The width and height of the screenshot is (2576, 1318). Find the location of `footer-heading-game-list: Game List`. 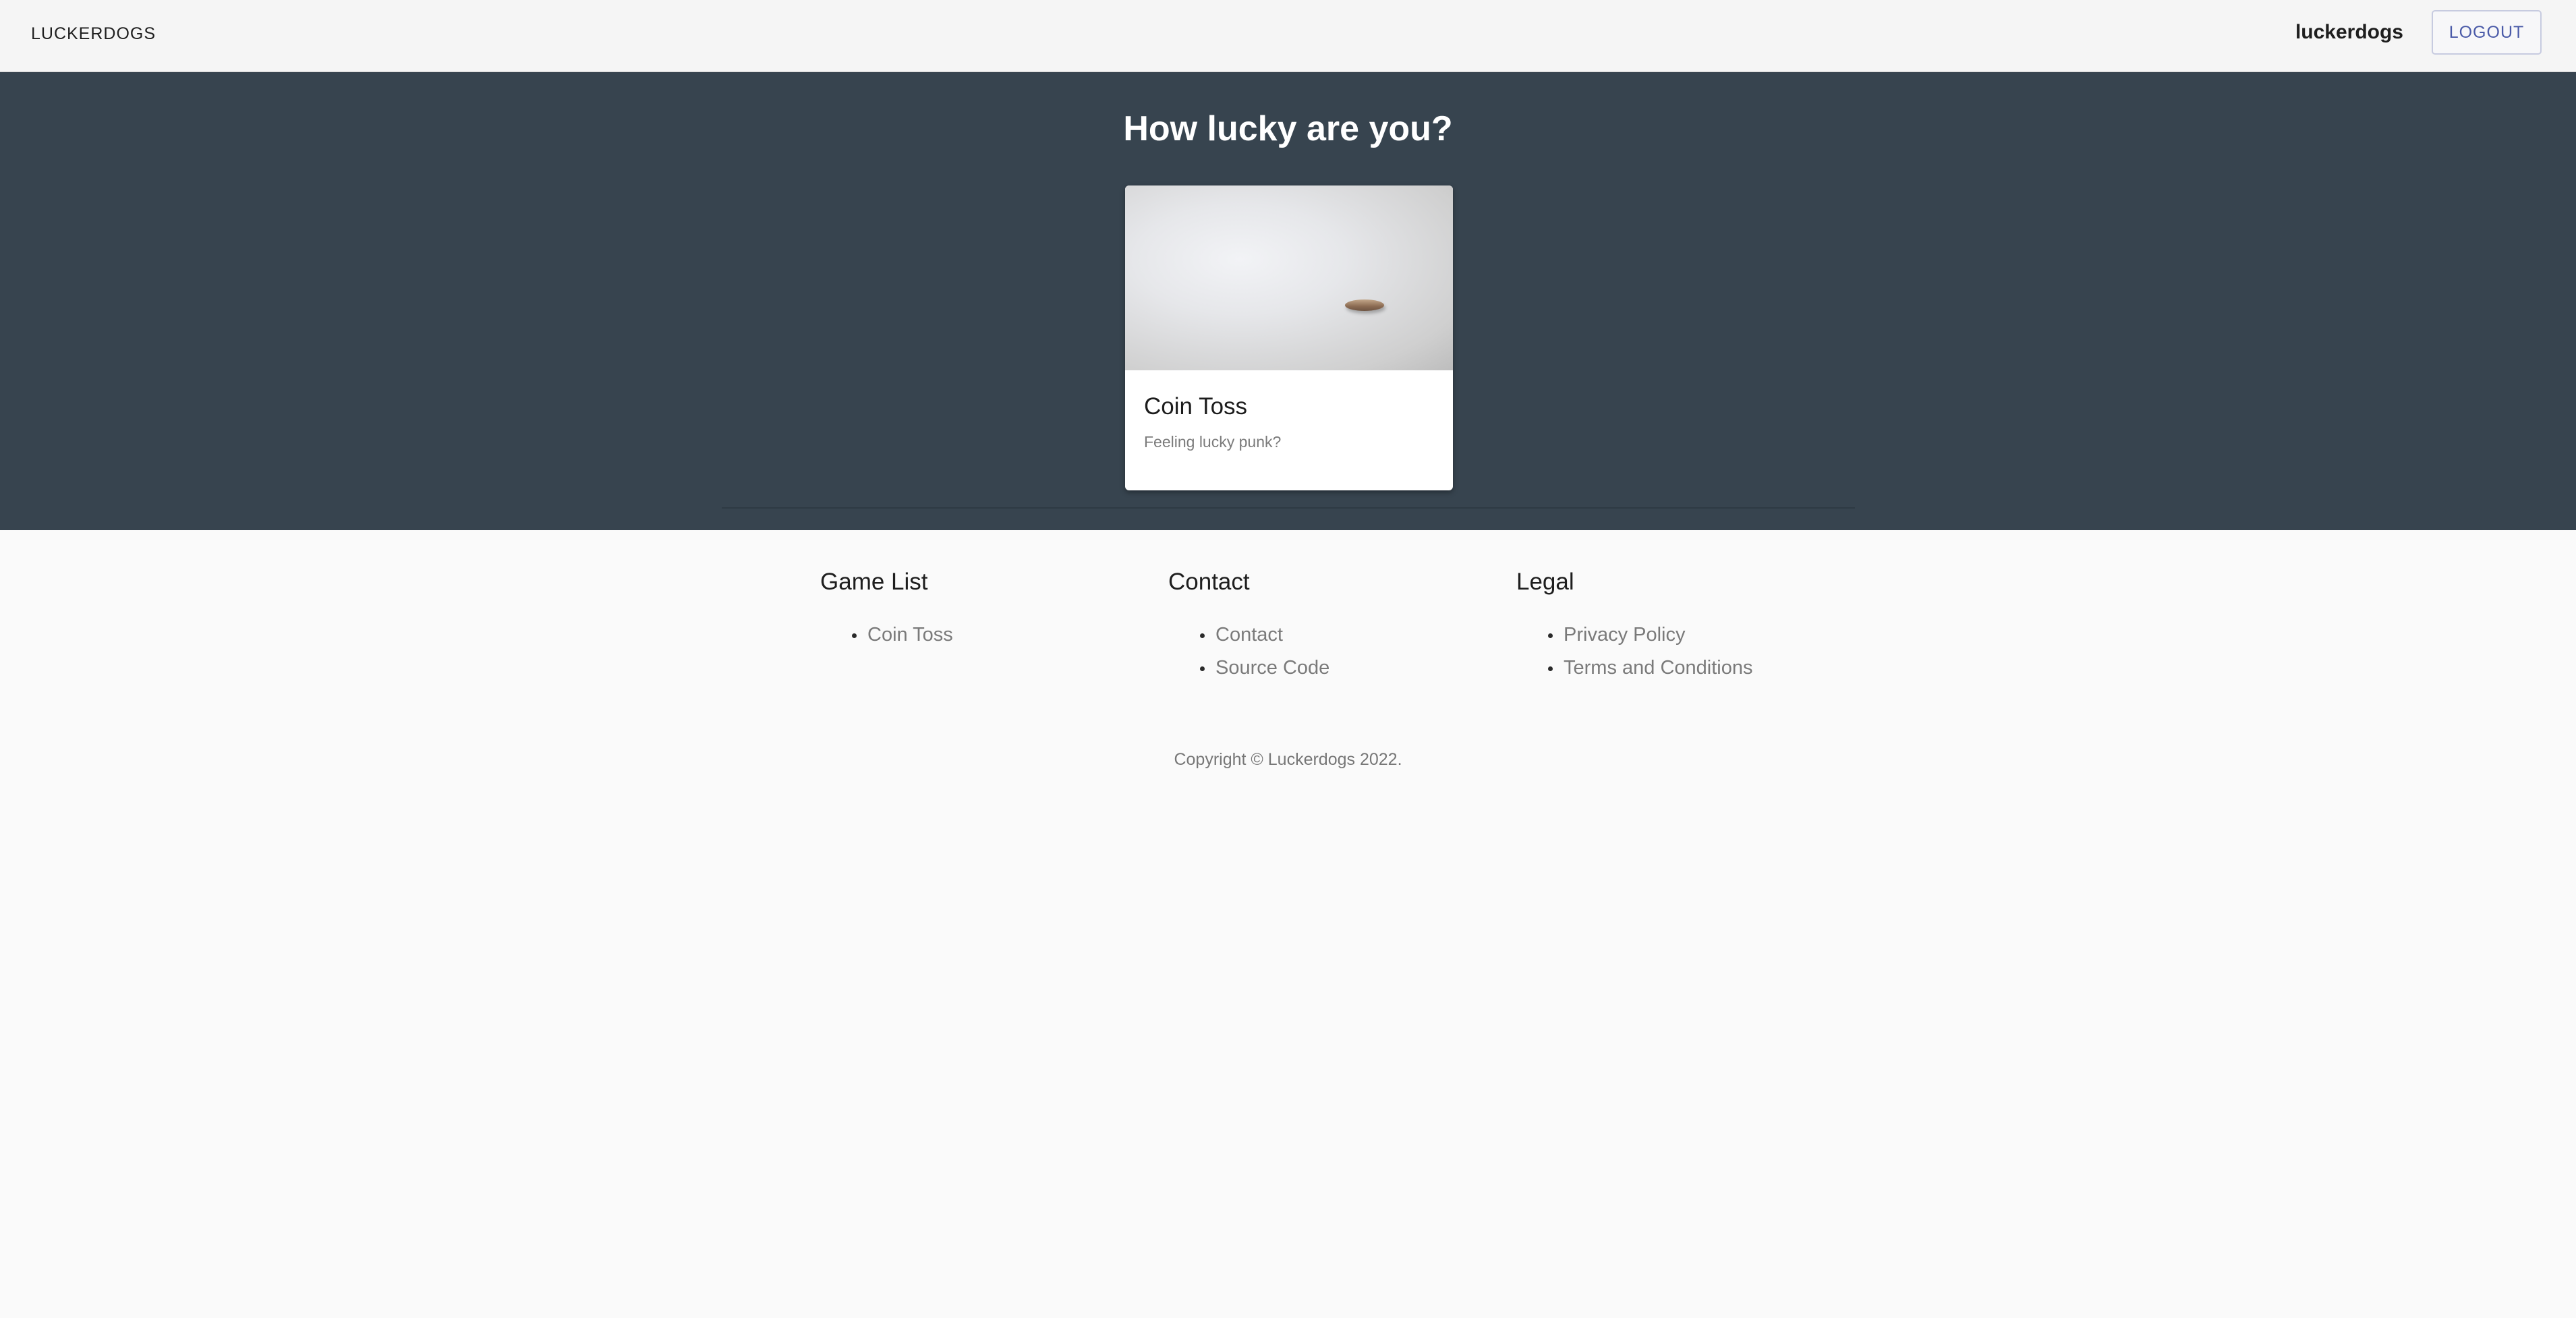

footer-heading-game-list: Game List is located at coordinates (874, 582).